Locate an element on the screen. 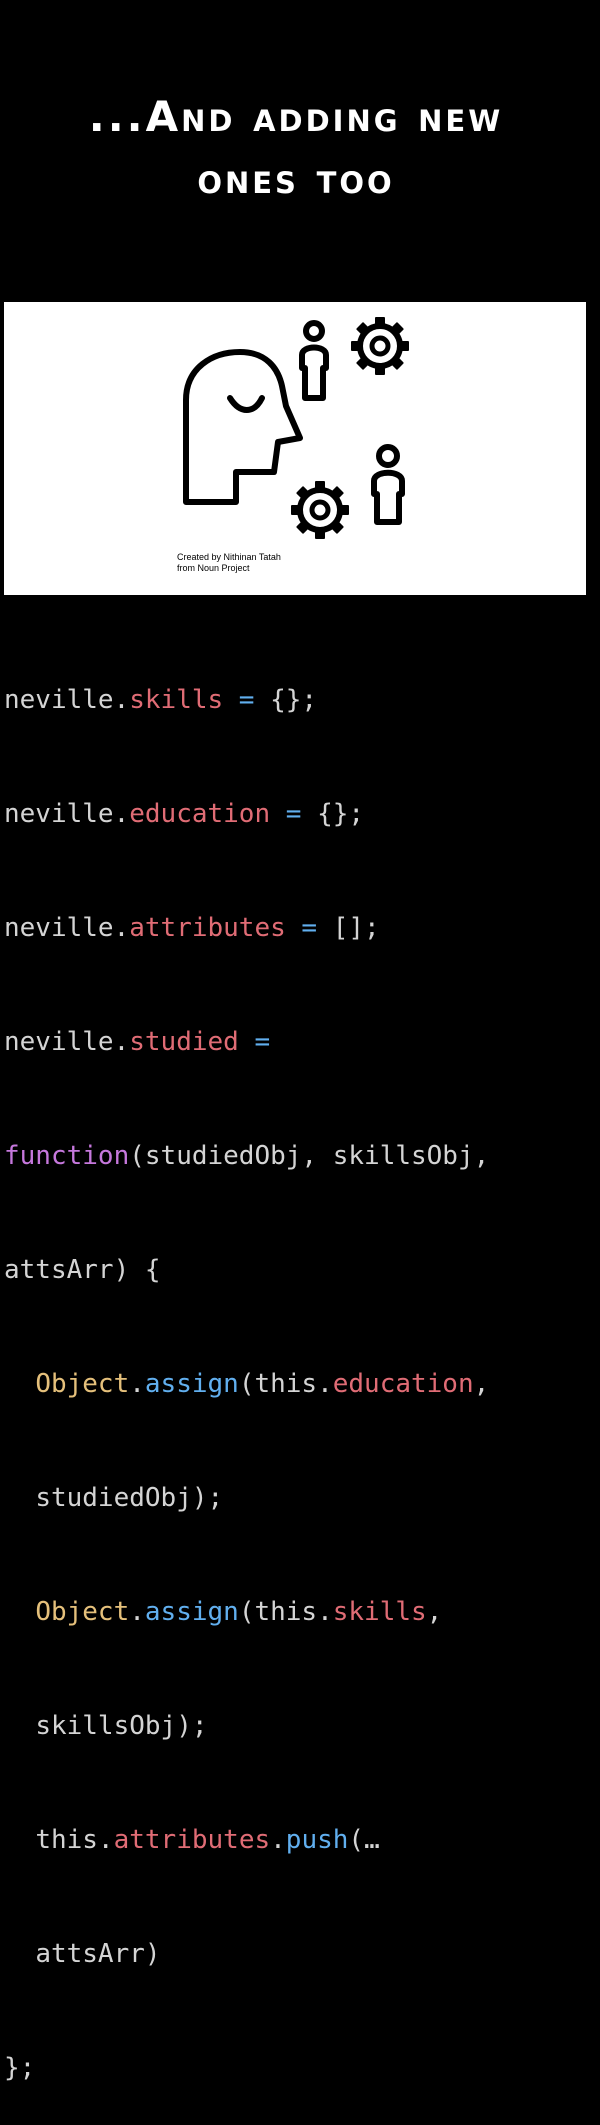  icon-credit-line-2: from Noun Project is located at coordinates (213, 568).